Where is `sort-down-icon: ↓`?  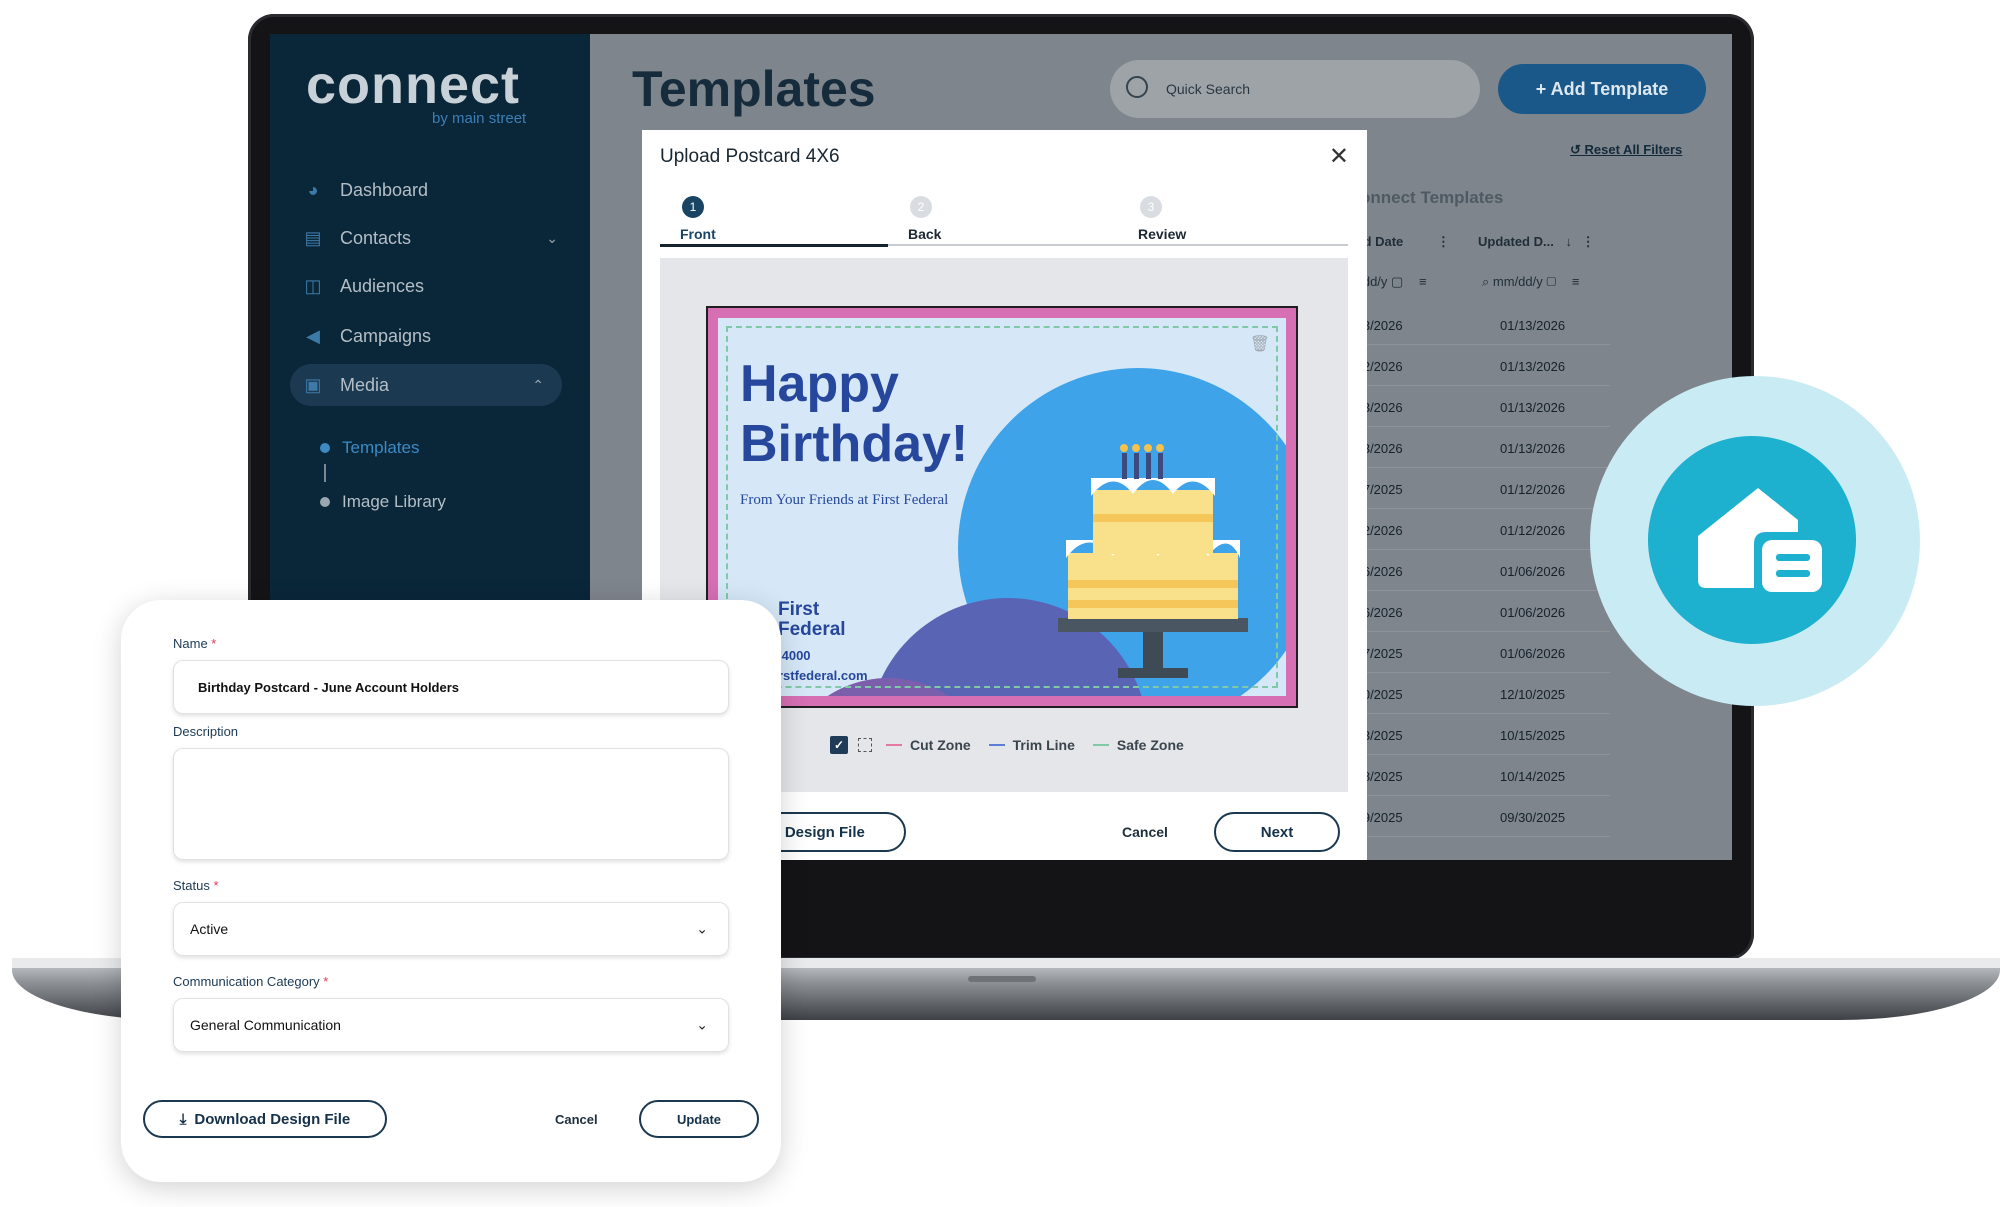
sort-down-icon: ↓ is located at coordinates (1568, 241).